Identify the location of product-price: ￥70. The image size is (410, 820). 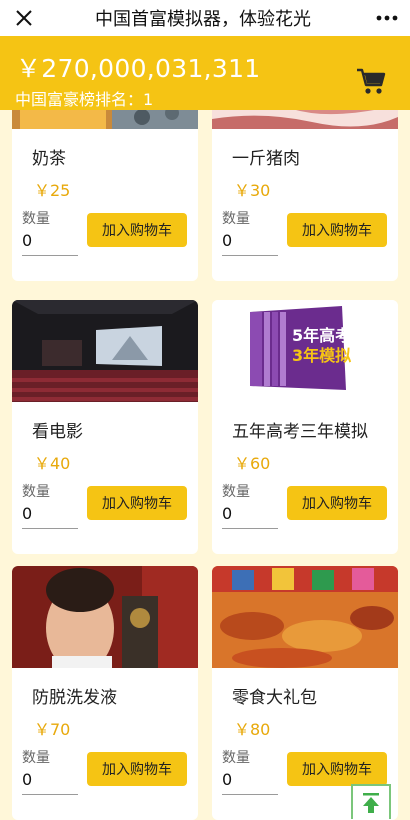
(52, 729).